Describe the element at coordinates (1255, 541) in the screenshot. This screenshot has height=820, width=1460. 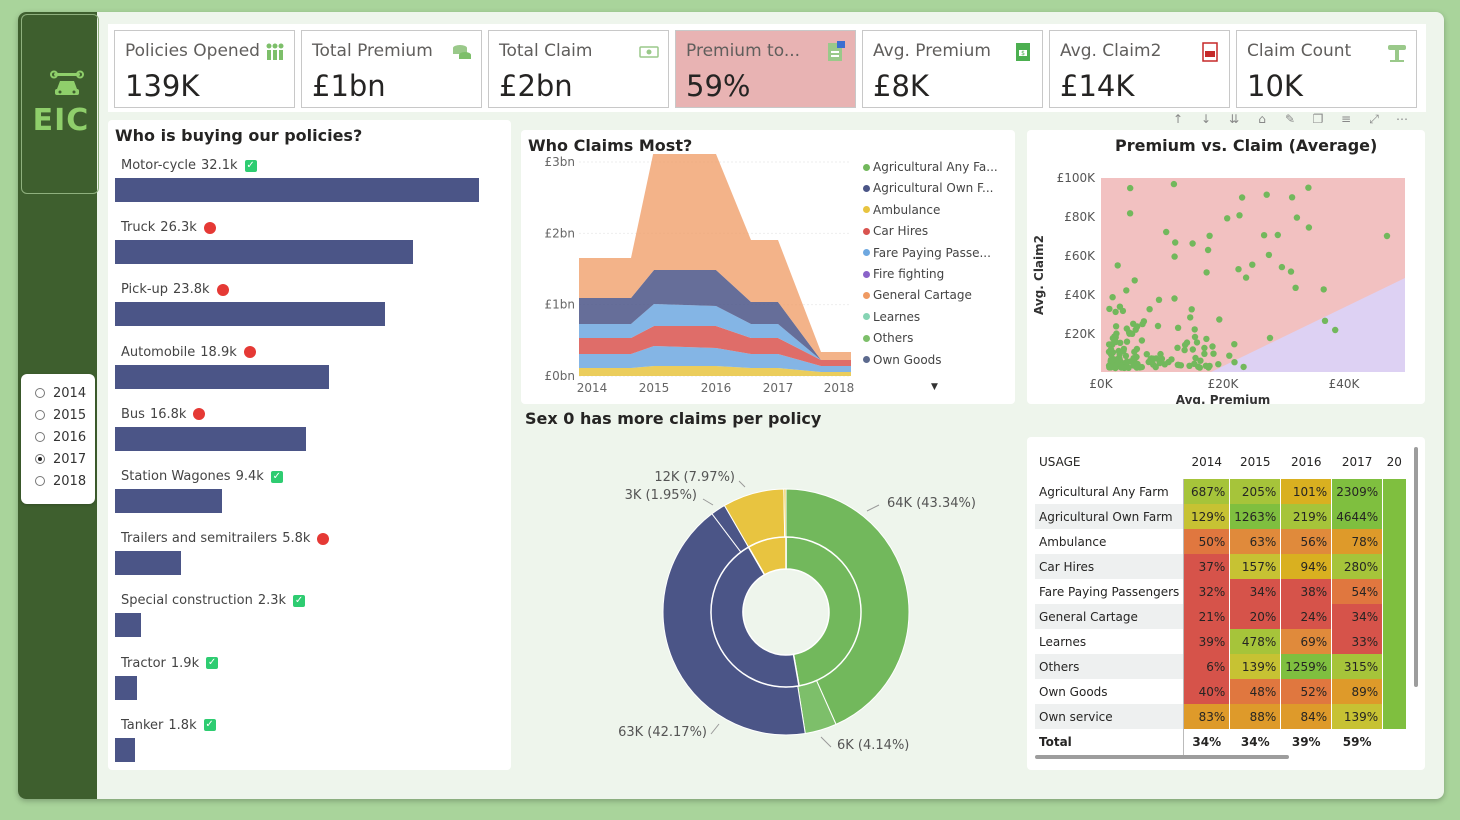
I see `matrix-cell: 63%` at that location.